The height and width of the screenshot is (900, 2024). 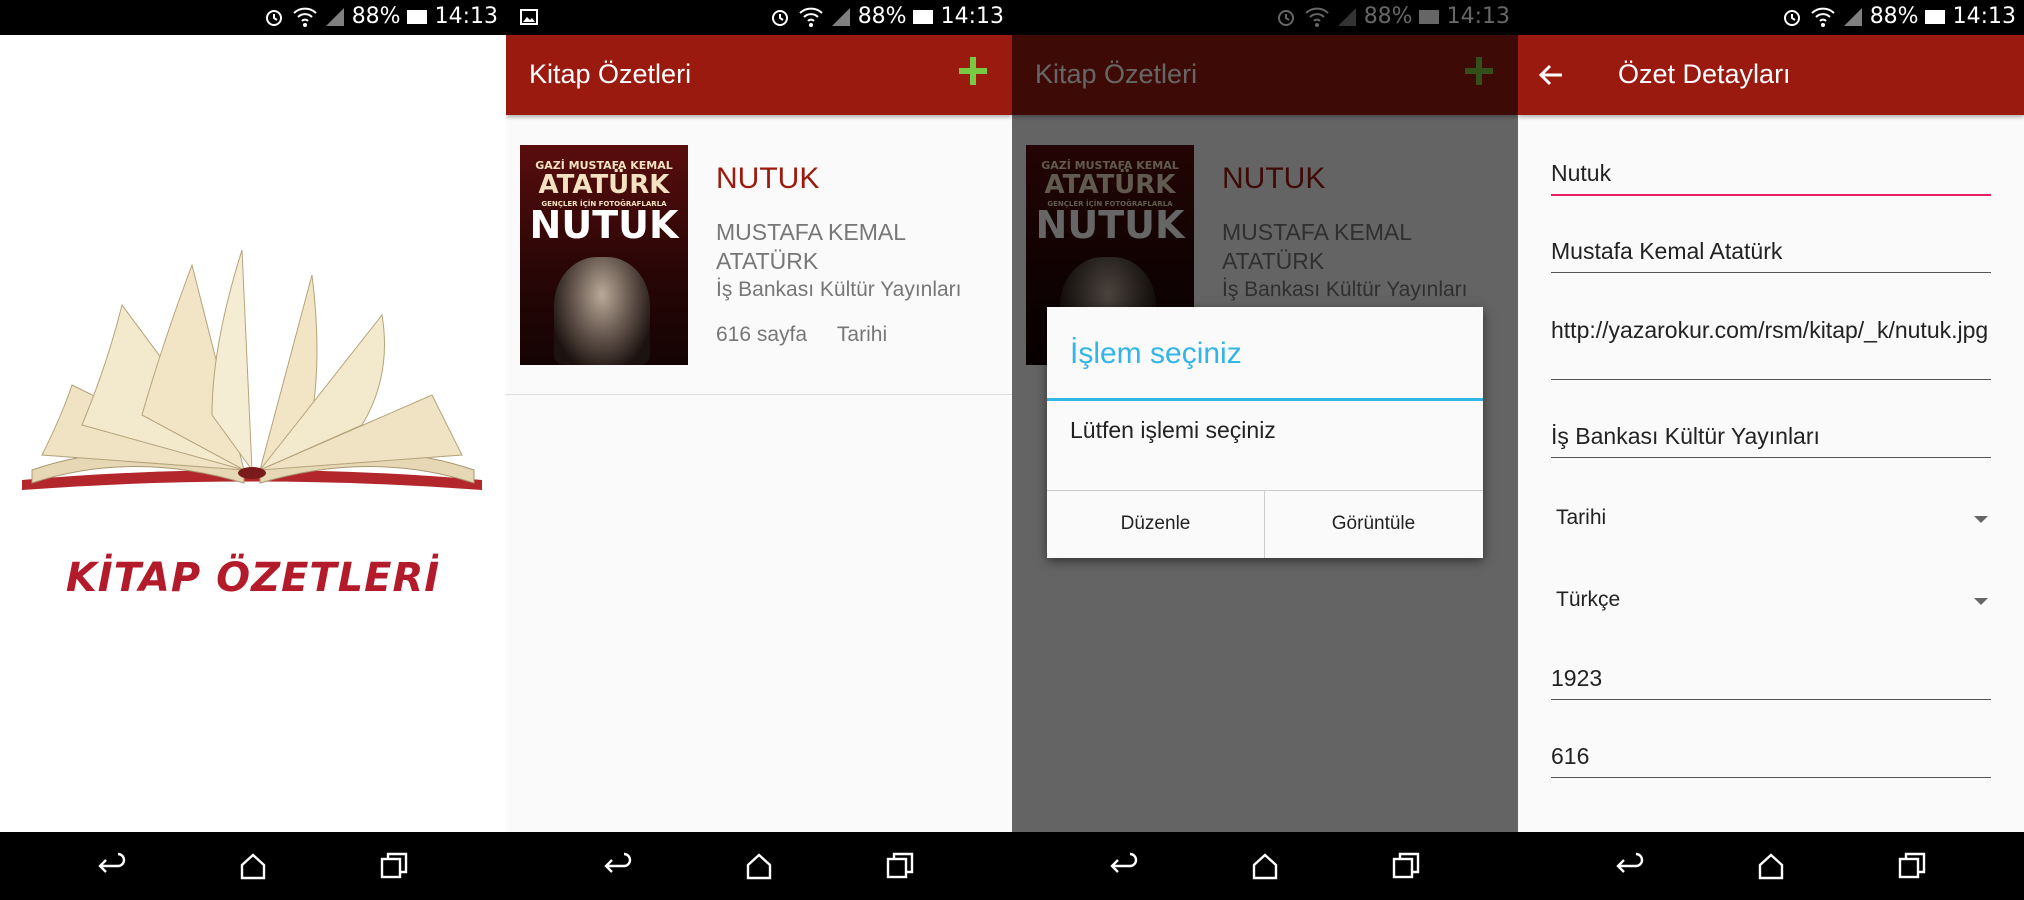 I want to click on publisher-field: İş Bankası Kültür Yayınları, so click(x=1771, y=440).